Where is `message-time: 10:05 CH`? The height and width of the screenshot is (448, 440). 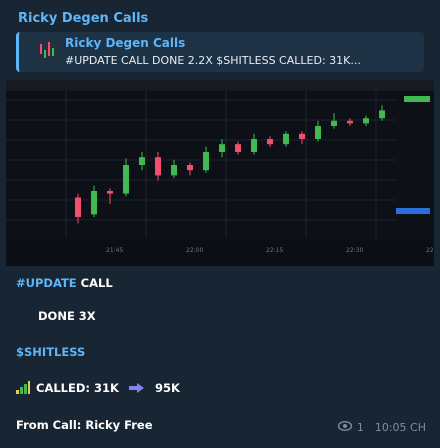
message-time: 10:05 CH is located at coordinates (400, 427).